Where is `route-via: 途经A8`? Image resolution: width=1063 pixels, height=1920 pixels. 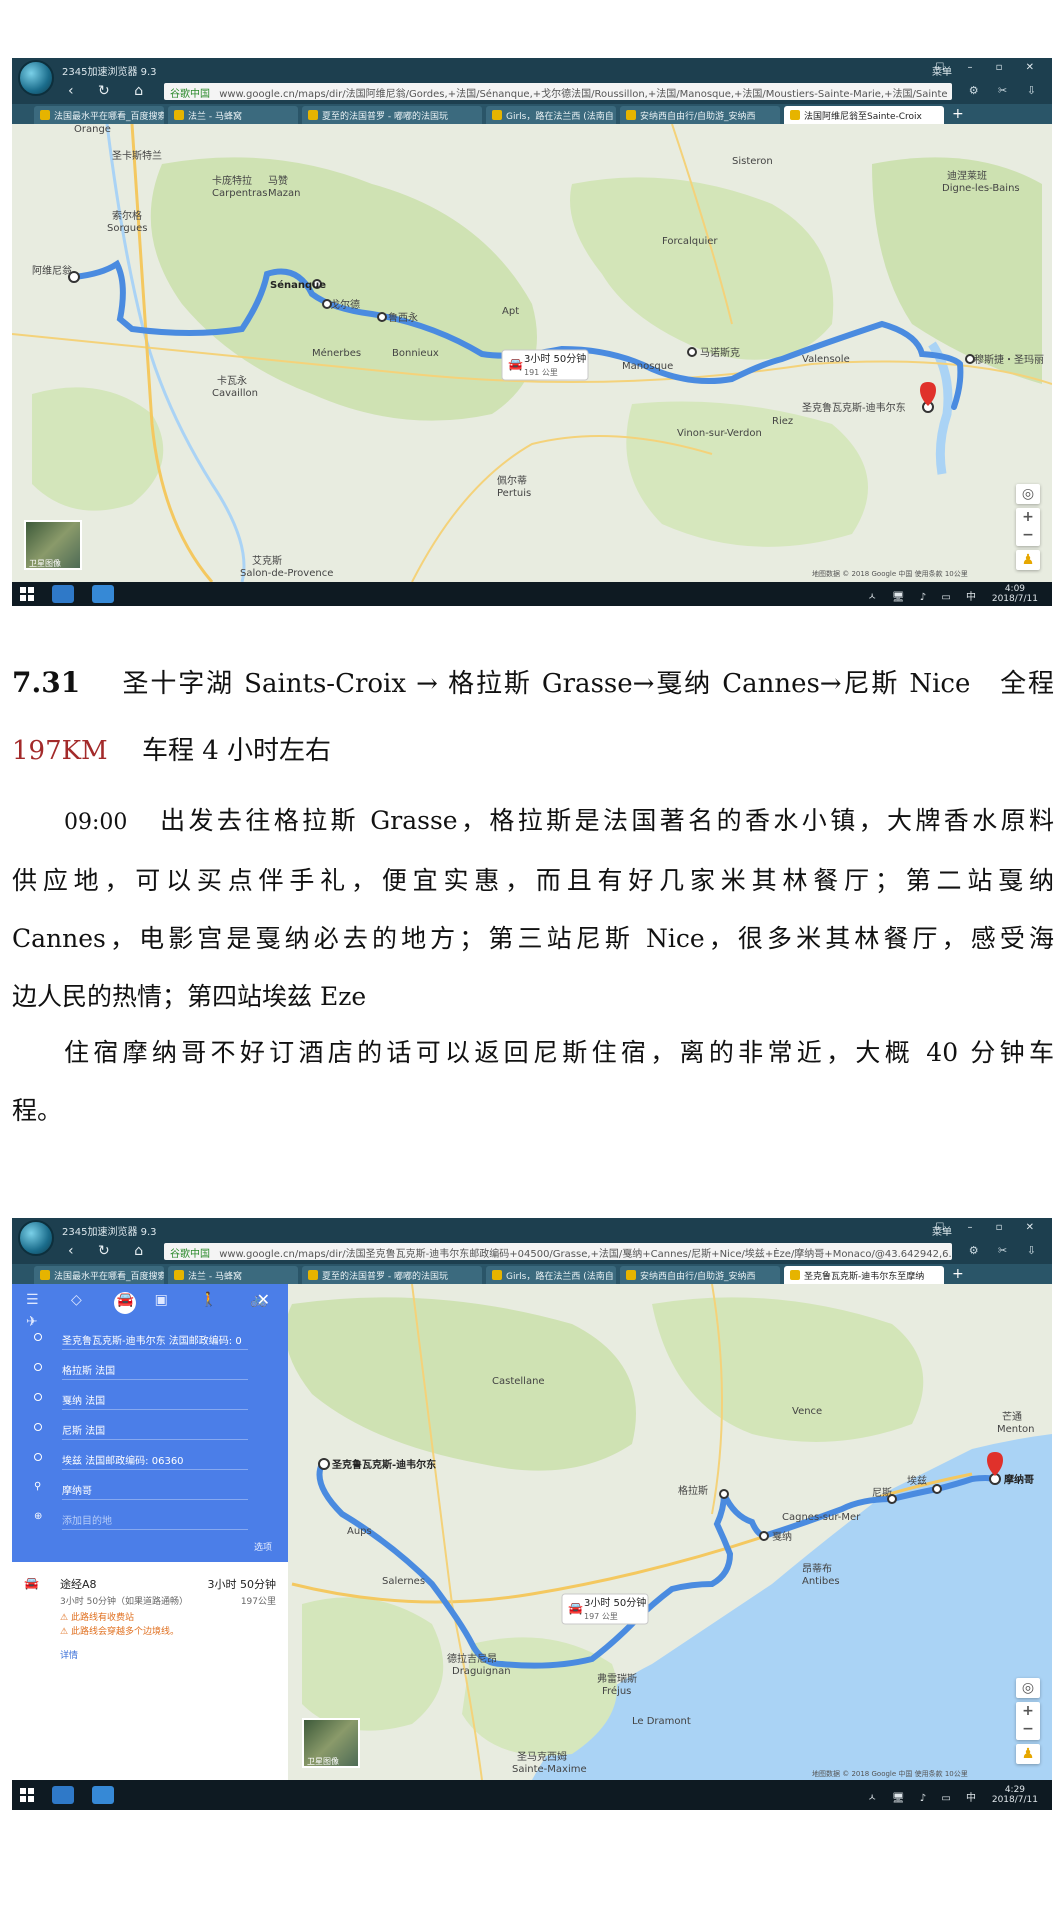 route-via: 途经A8 is located at coordinates (78, 1584).